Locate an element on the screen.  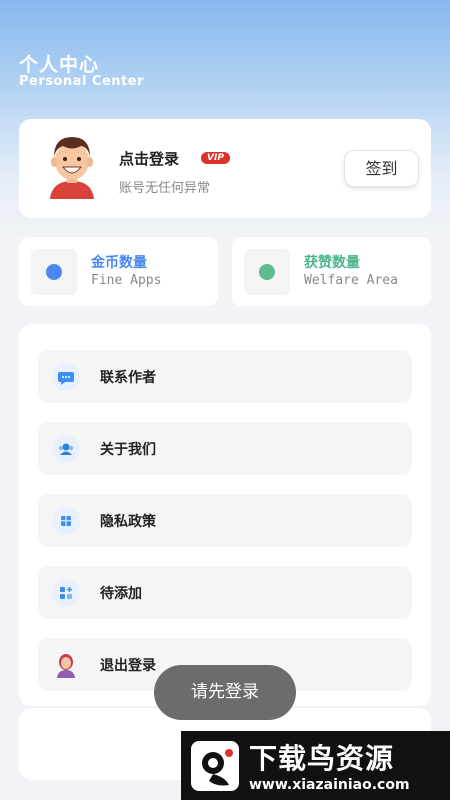
bird-logo-icon is located at coordinates (215, 766).